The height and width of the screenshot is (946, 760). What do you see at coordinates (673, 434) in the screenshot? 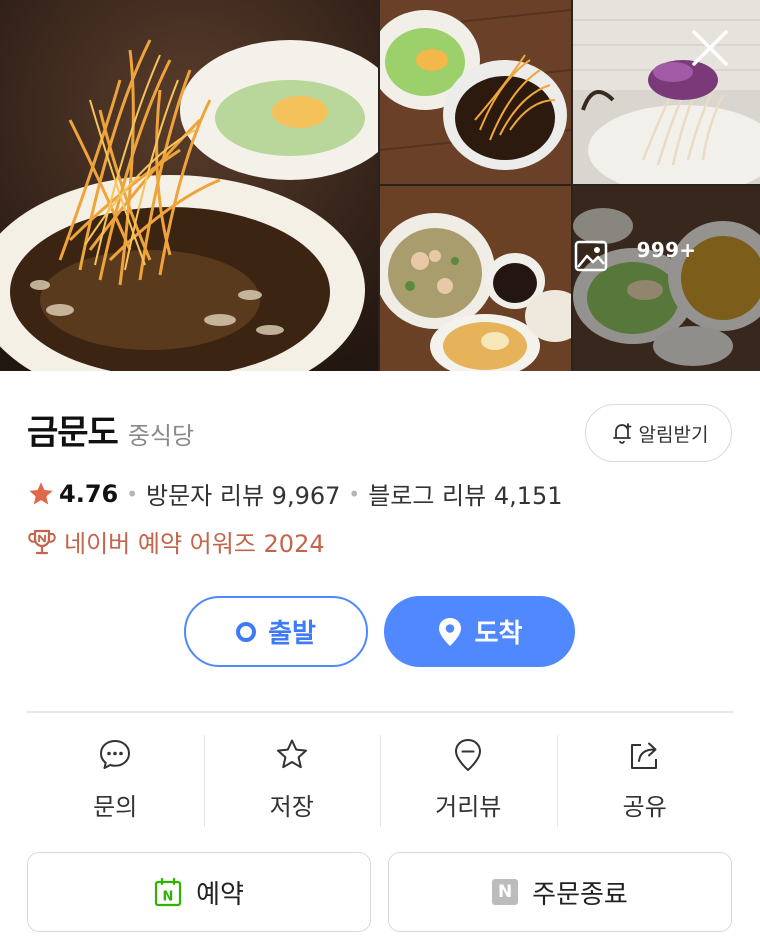
I see `alert-button-label: 알림받기` at bounding box center [673, 434].